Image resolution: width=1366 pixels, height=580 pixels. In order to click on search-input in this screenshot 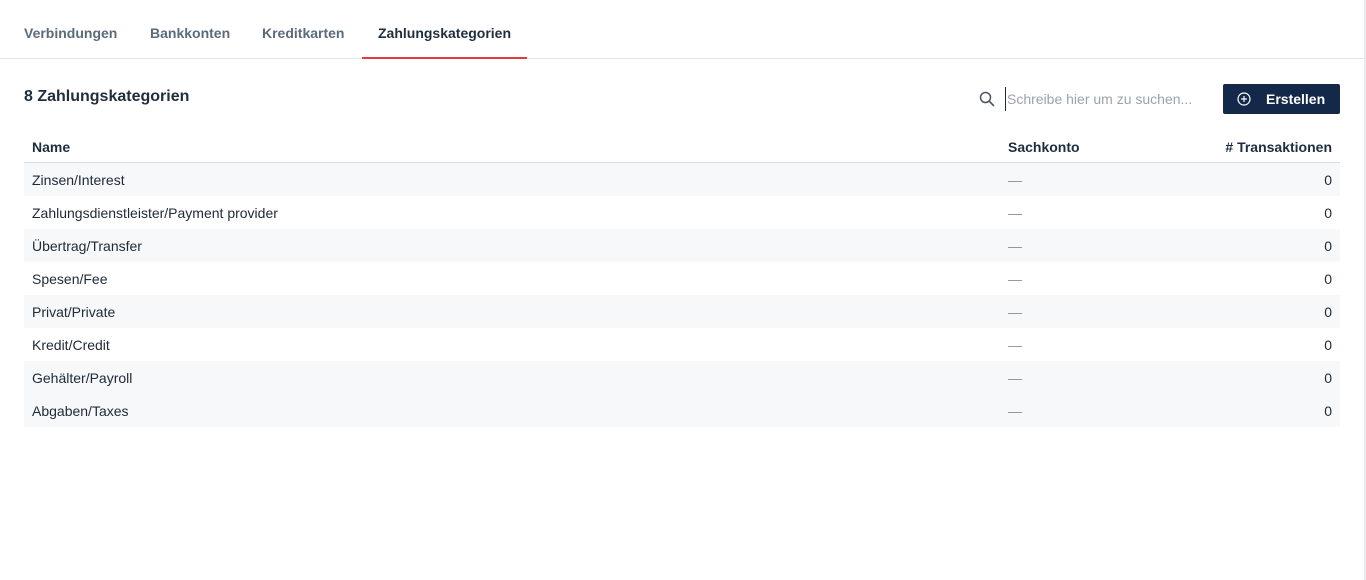, I will do `click(1106, 99)`.